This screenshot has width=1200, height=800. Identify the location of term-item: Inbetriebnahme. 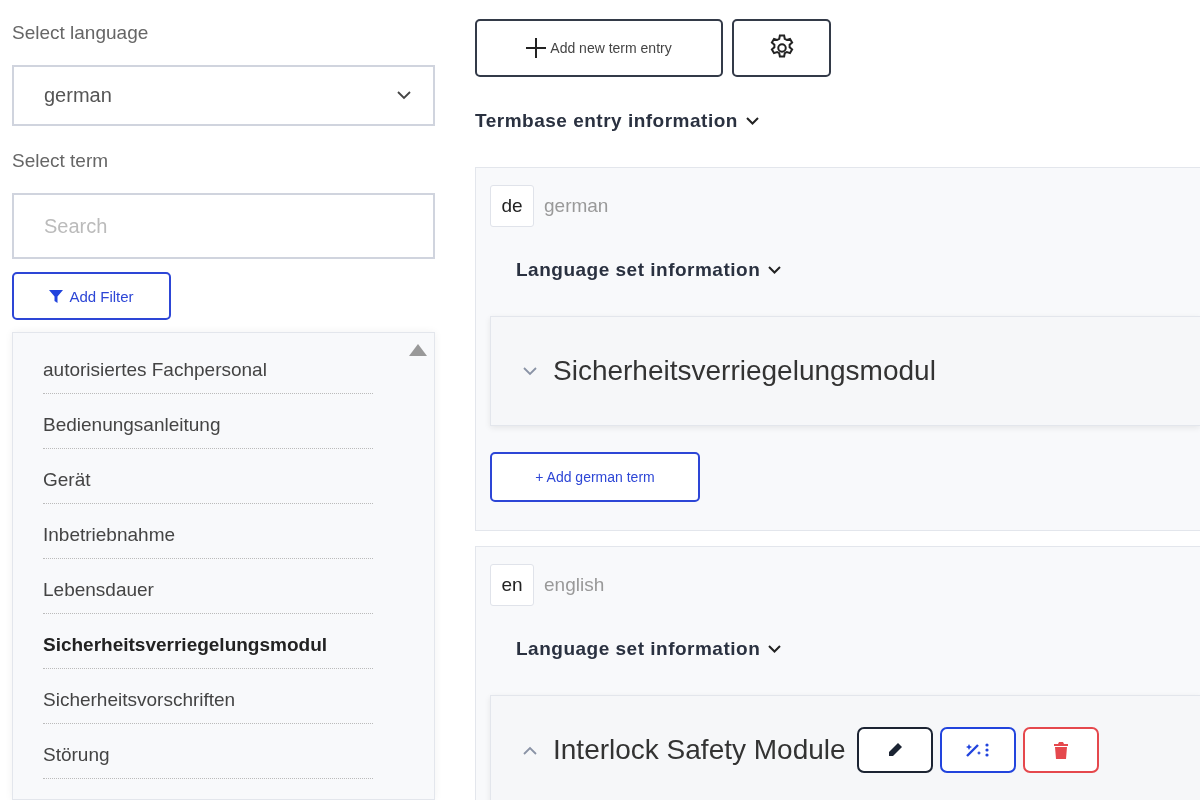
(208, 541).